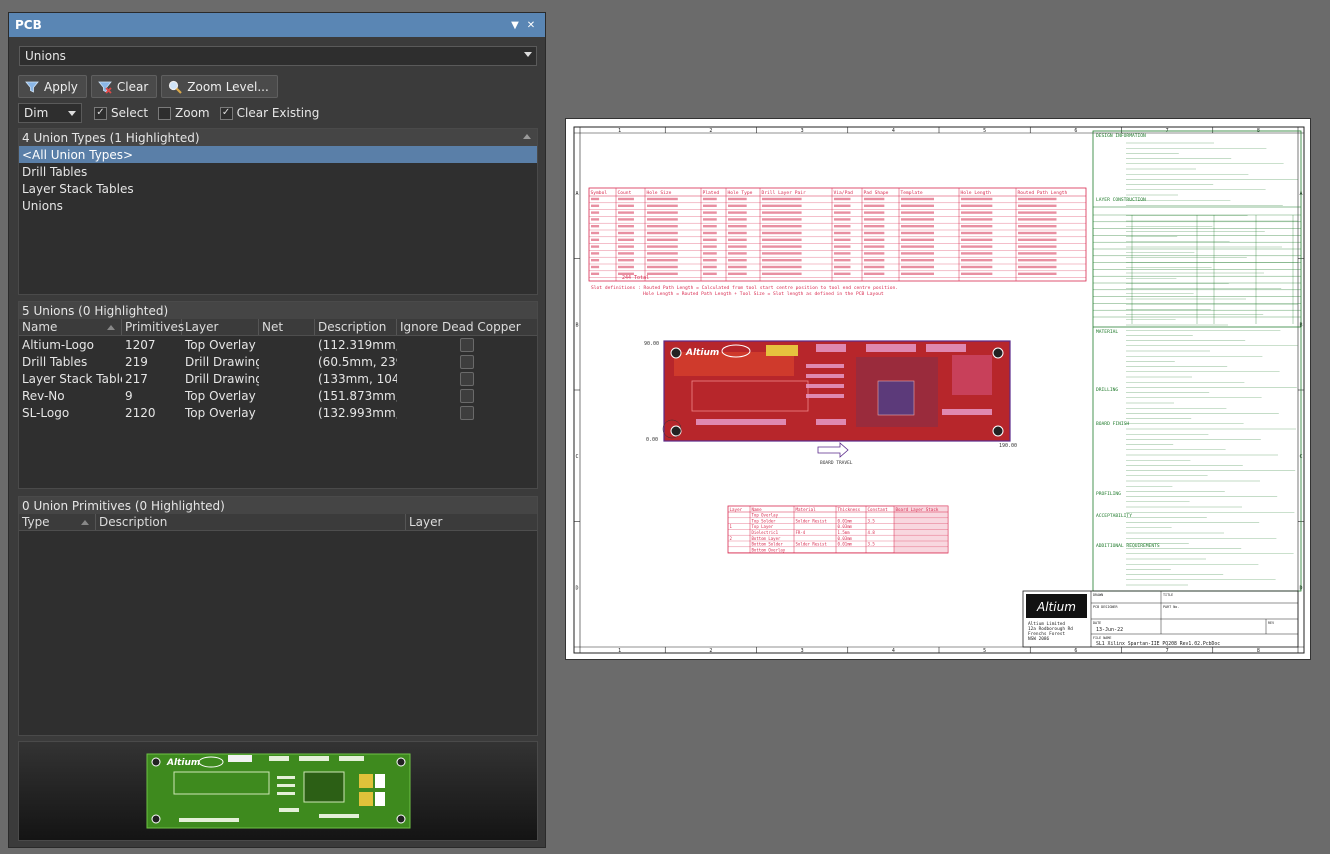  I want to click on stack-cell: 3.5, so click(872, 520).